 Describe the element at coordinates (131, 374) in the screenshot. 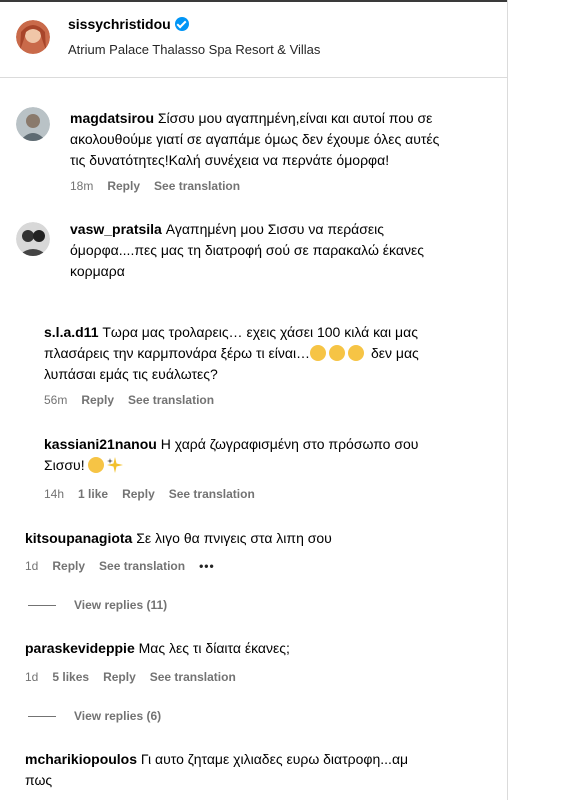

I see `comment-line: λυπάσαι εμάς τις ευάλωτες?` at that location.